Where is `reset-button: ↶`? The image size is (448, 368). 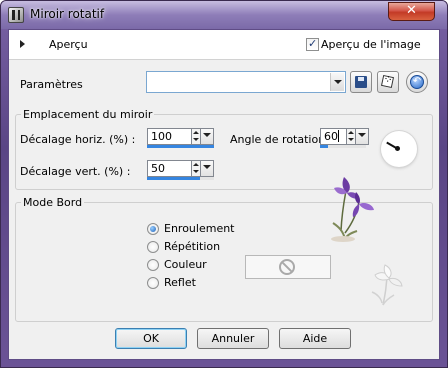 reset-button: ↶ is located at coordinates (417, 82).